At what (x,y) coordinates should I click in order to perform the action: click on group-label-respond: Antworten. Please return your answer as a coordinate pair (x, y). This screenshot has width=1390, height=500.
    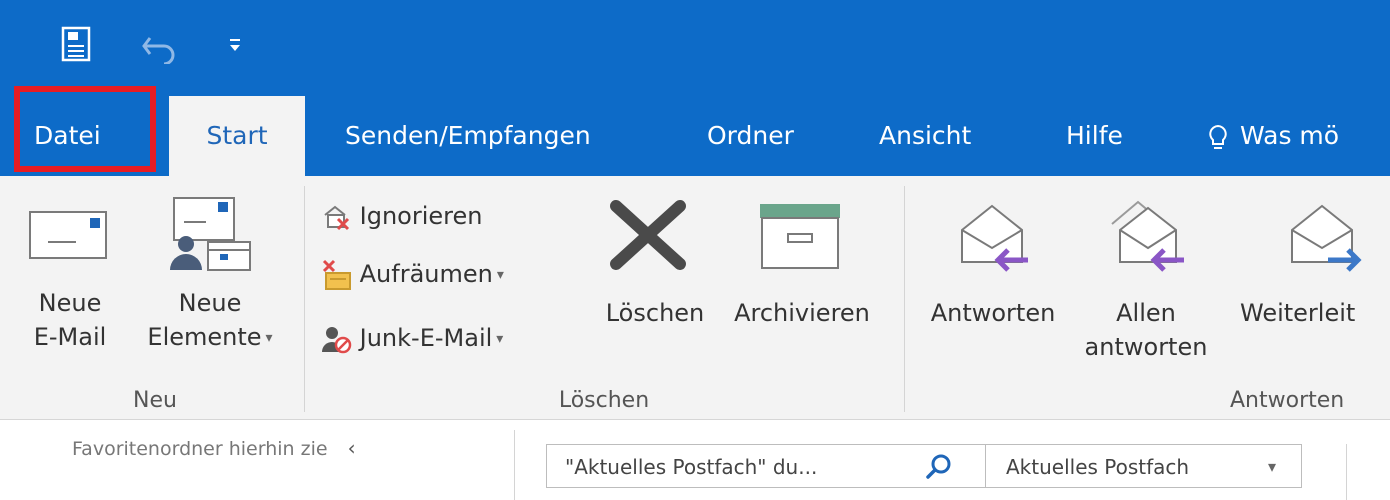
    Looking at the image, I should click on (1287, 400).